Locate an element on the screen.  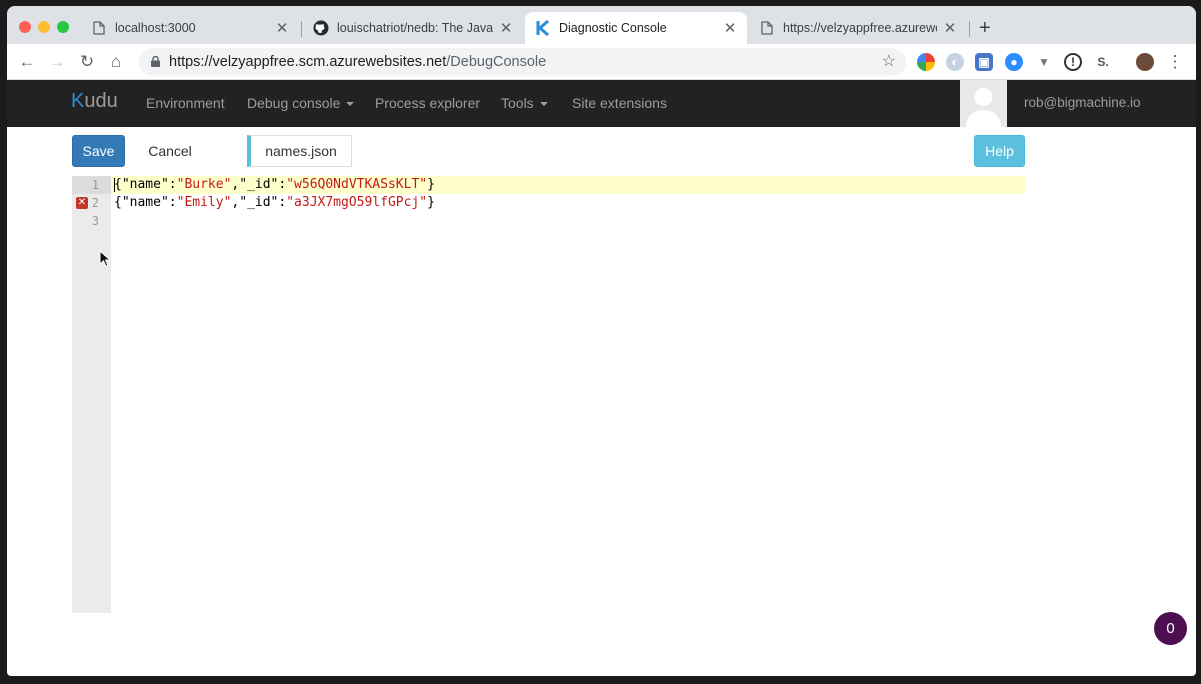
lock-icon is located at coordinates (155, 61).